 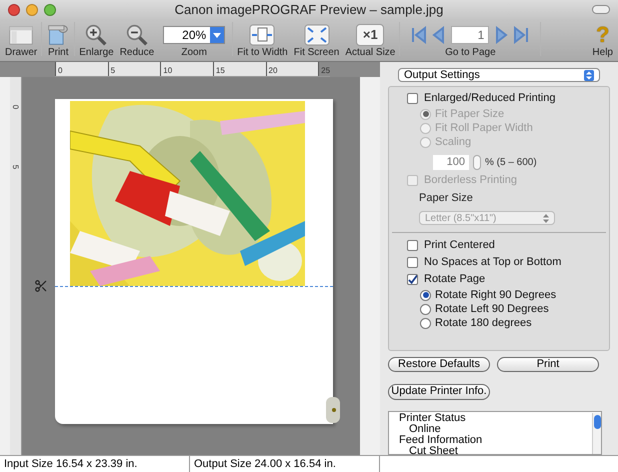 What do you see at coordinates (596, 433) in the screenshot?
I see `scrollbar` at bounding box center [596, 433].